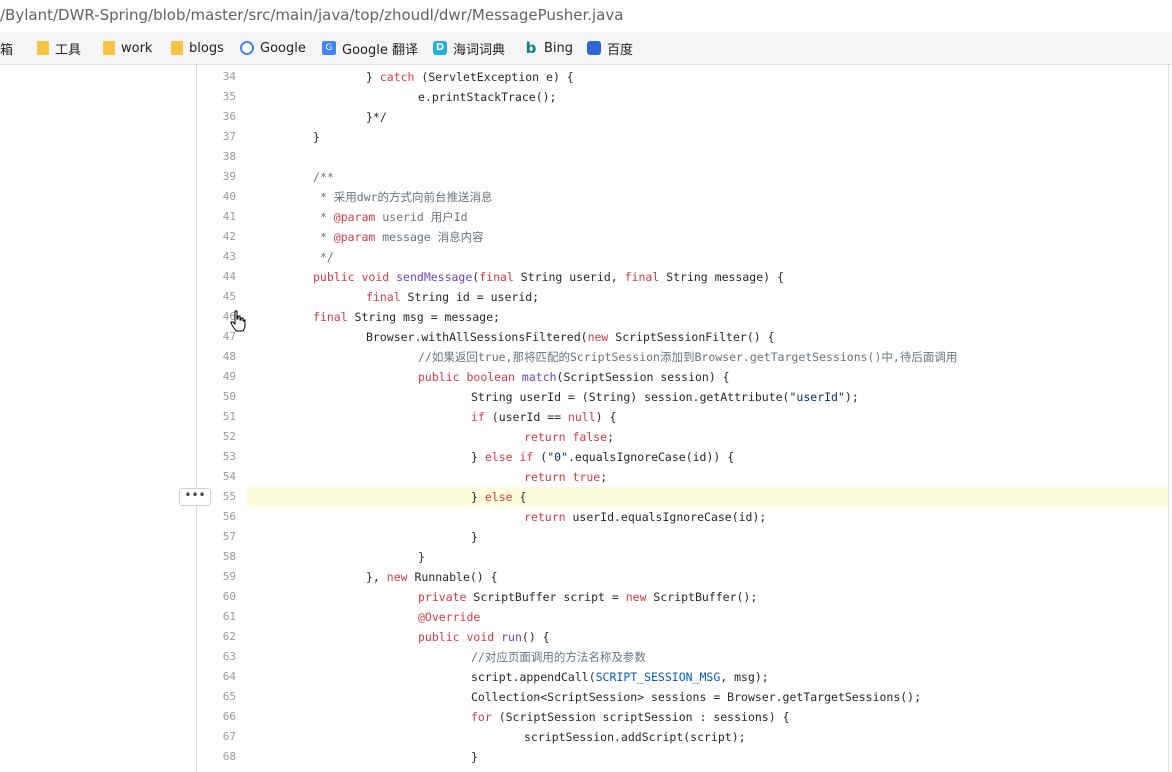  Describe the element at coordinates (216, 517) in the screenshot. I see `line-number: 56` at that location.